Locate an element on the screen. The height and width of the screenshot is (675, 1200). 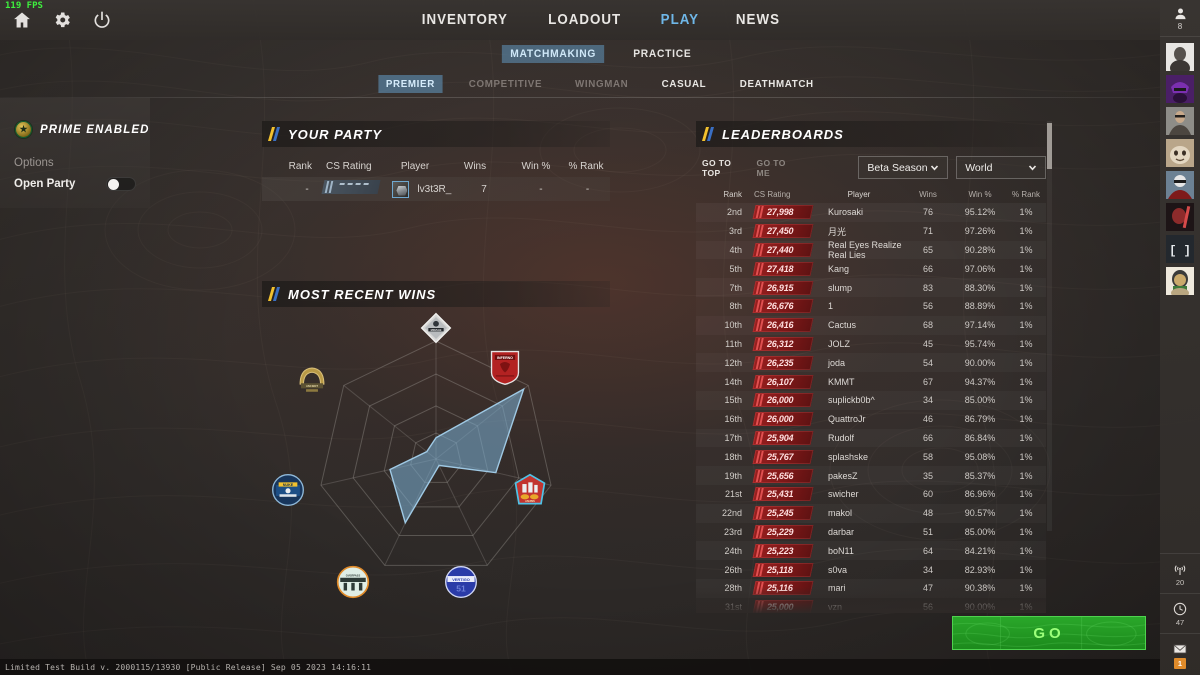
rating-value: 25,118 is located at coordinates (780, 569).